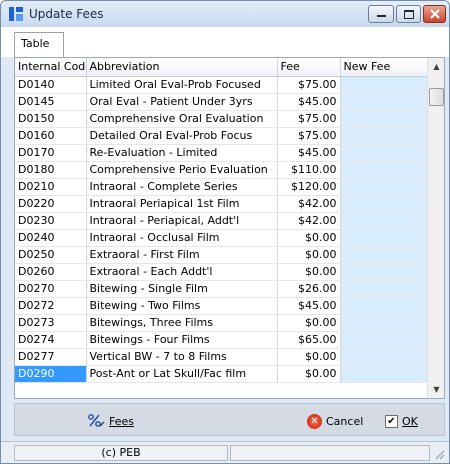  What do you see at coordinates (182, 238) in the screenshot?
I see `cell-abbreviation: Intraoral - Occlusal Film` at bounding box center [182, 238].